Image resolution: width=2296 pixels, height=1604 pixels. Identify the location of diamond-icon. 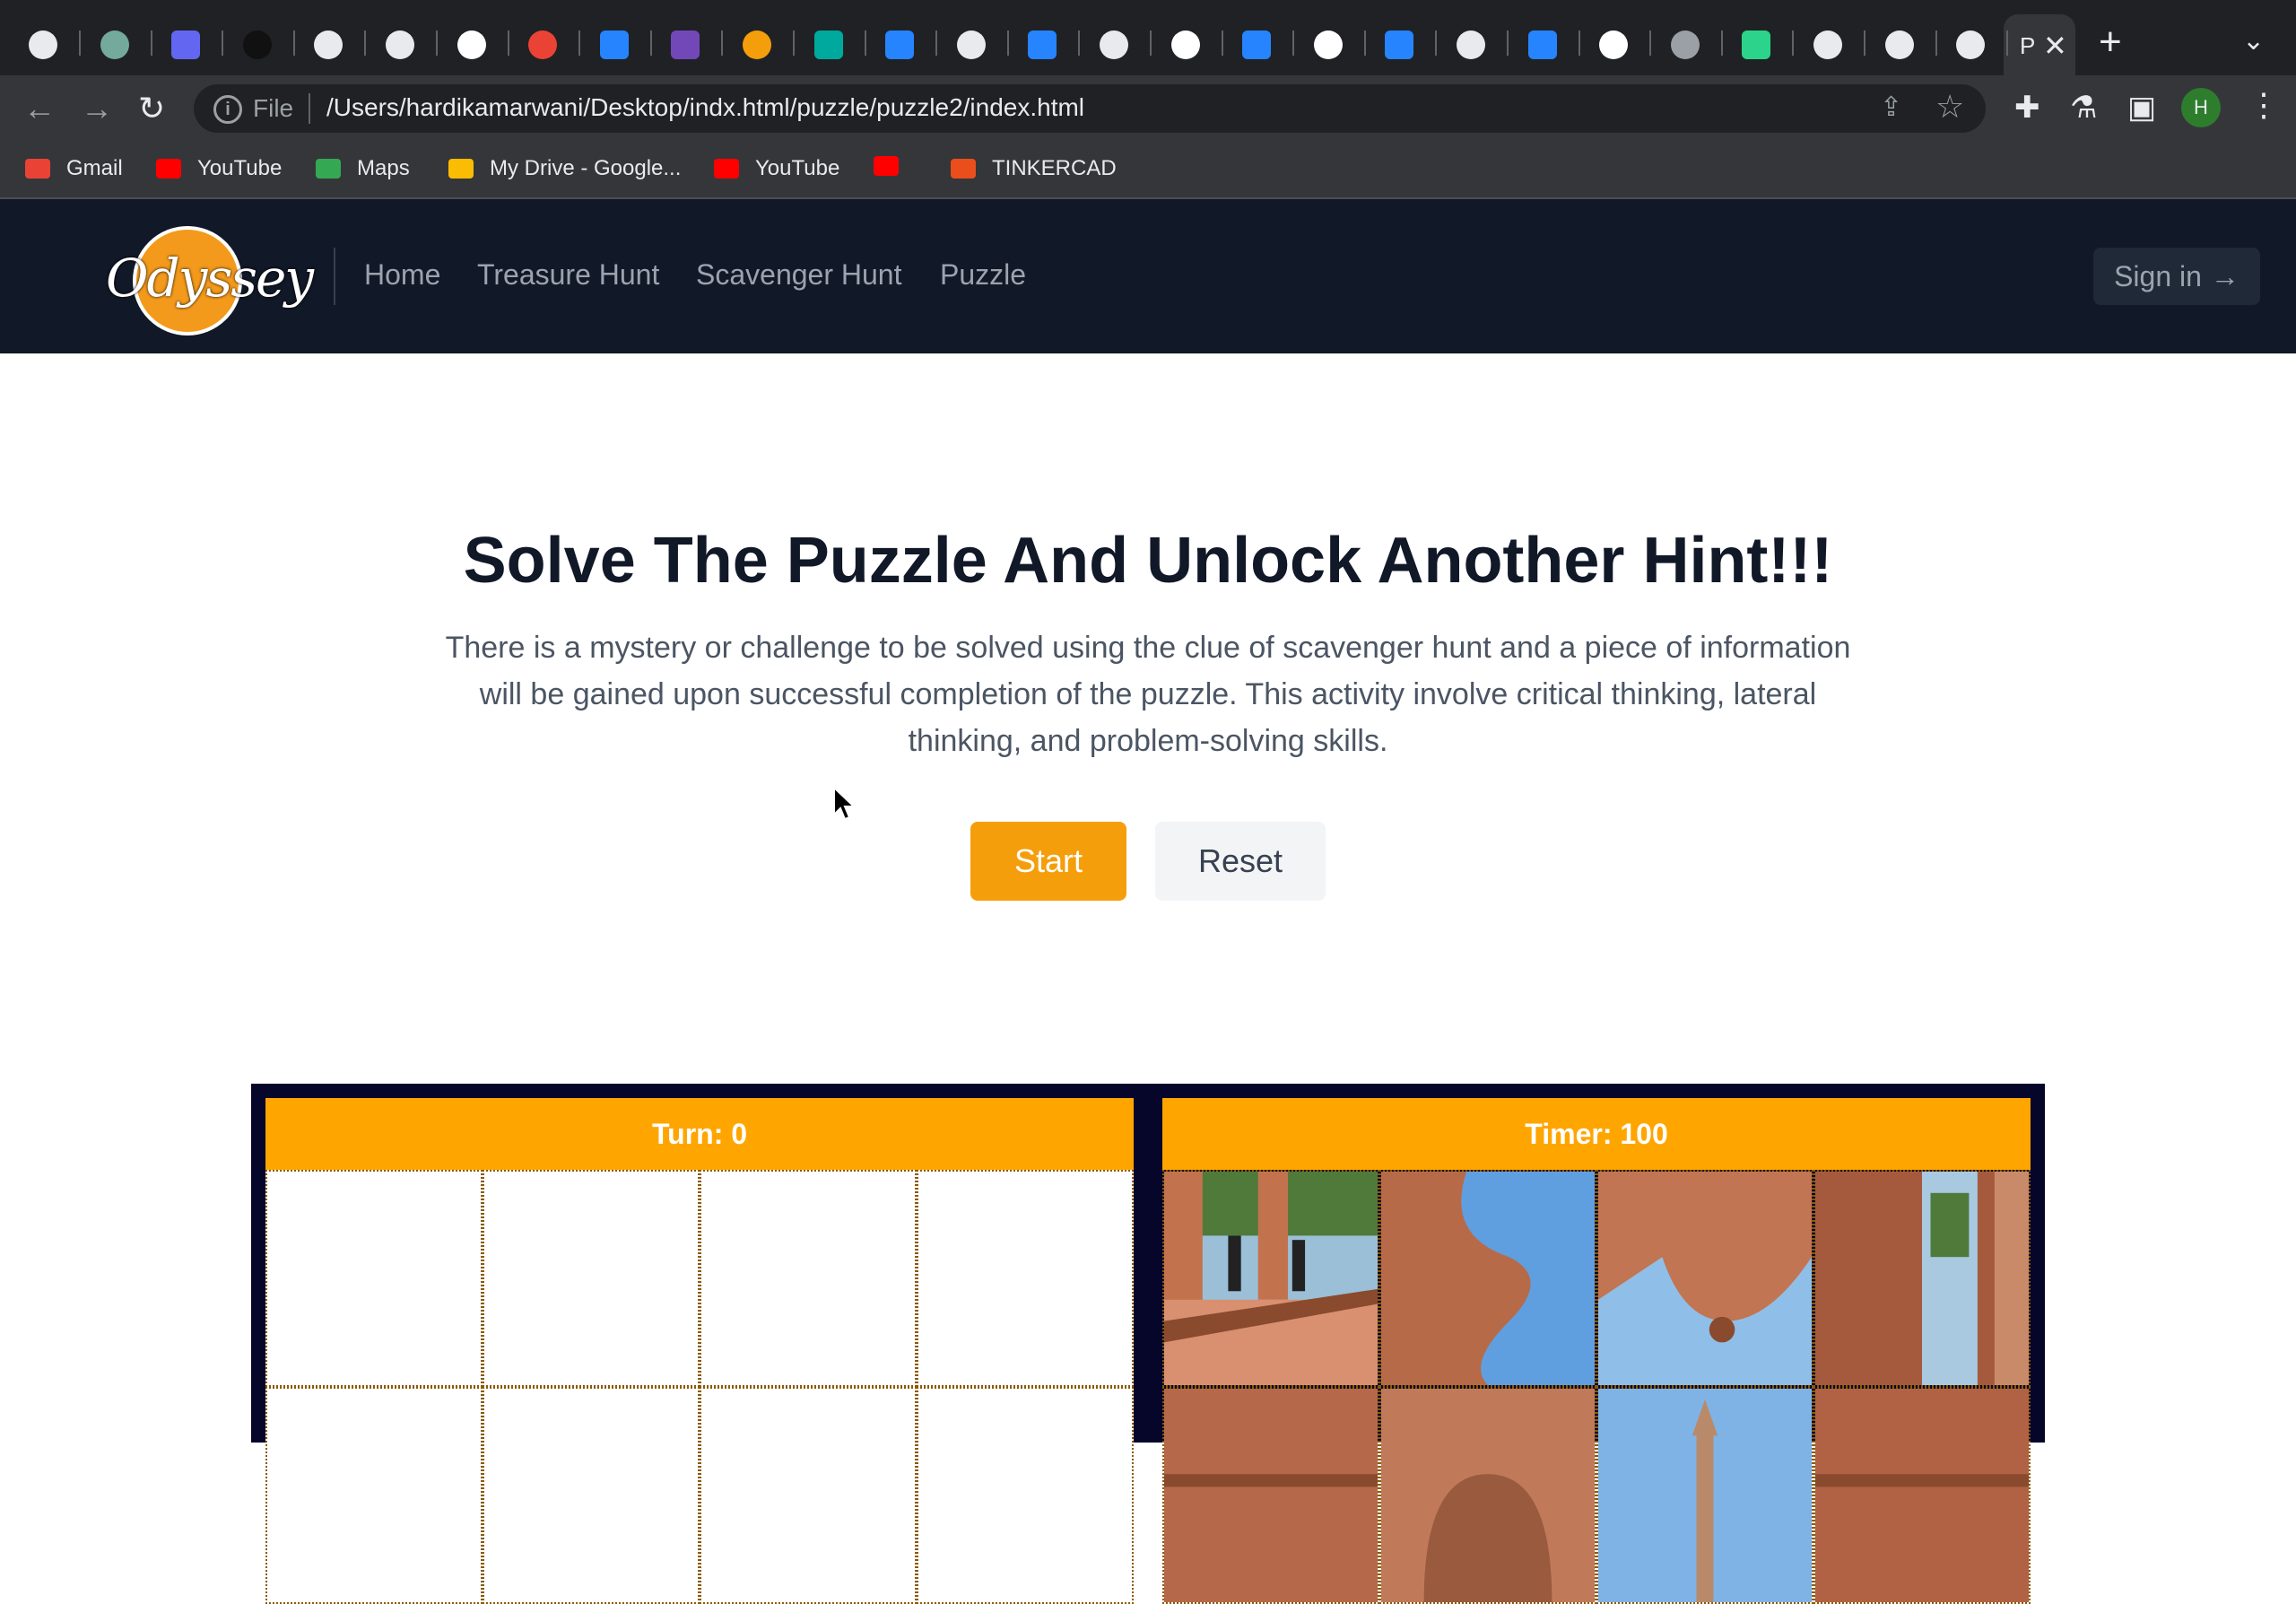
(828, 45).